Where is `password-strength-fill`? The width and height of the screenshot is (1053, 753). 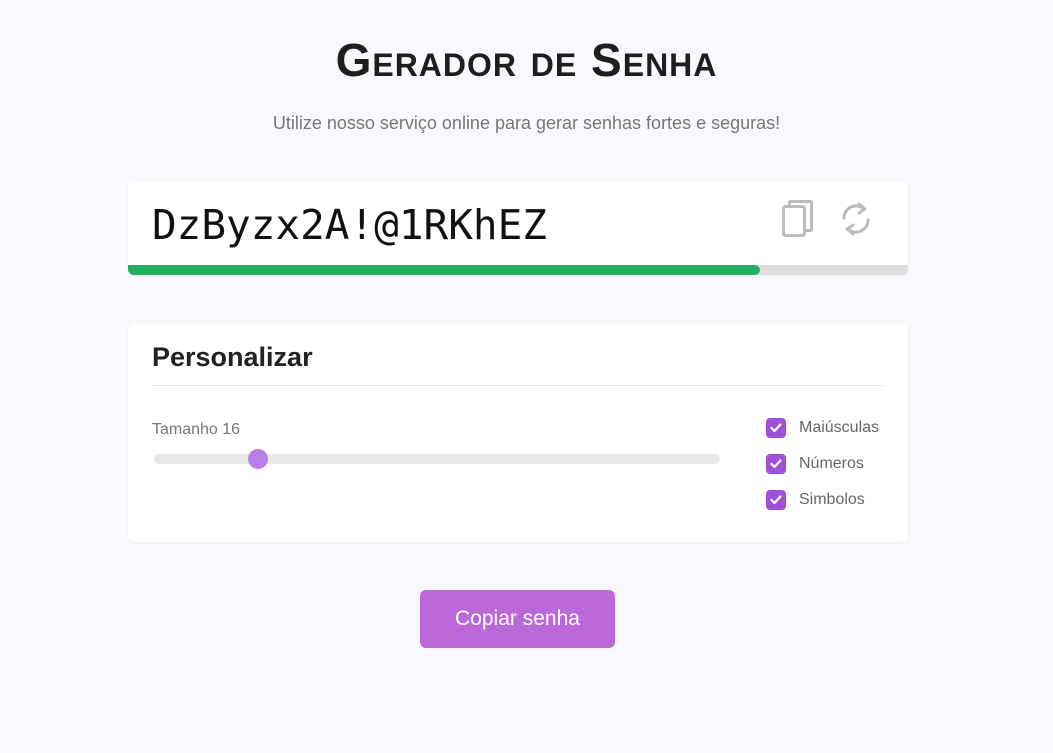 password-strength-fill is located at coordinates (444, 270).